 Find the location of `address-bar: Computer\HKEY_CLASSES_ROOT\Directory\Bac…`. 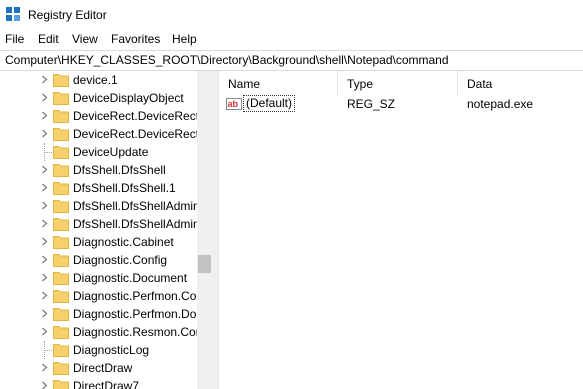

address-bar: Computer\HKEY_CLASSES_ROOT\Directory\Bac… is located at coordinates (291, 60).